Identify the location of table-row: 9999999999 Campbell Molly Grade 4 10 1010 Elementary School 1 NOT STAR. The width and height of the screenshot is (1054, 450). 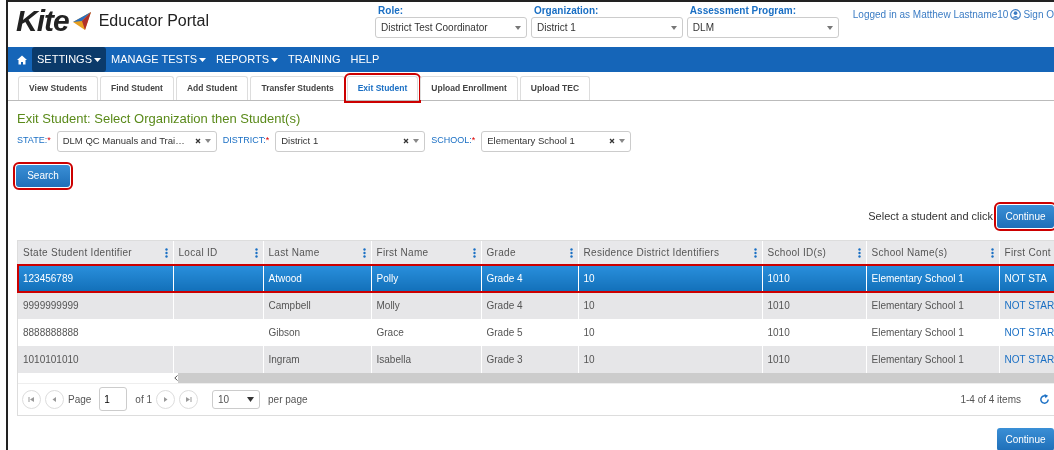
(536, 305).